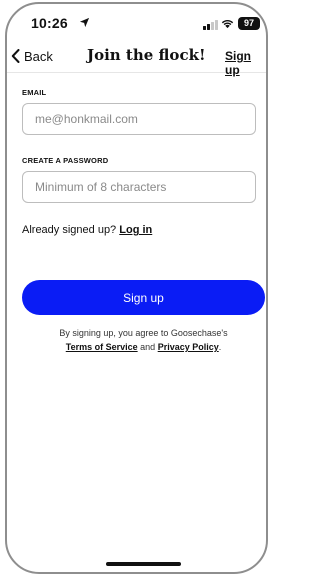  Describe the element at coordinates (249, 23) in the screenshot. I see `battery-icon: 97` at that location.